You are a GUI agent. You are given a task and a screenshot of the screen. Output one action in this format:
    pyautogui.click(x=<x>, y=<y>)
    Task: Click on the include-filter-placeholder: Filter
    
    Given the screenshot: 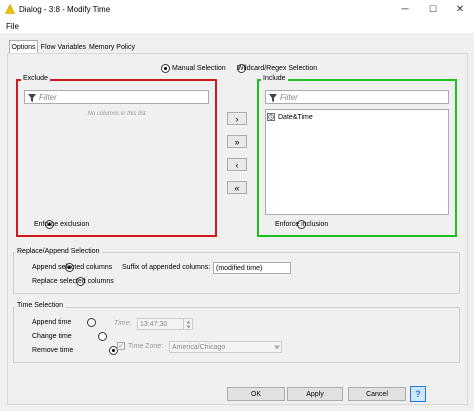 What is the action you would take?
    pyautogui.click(x=289, y=97)
    